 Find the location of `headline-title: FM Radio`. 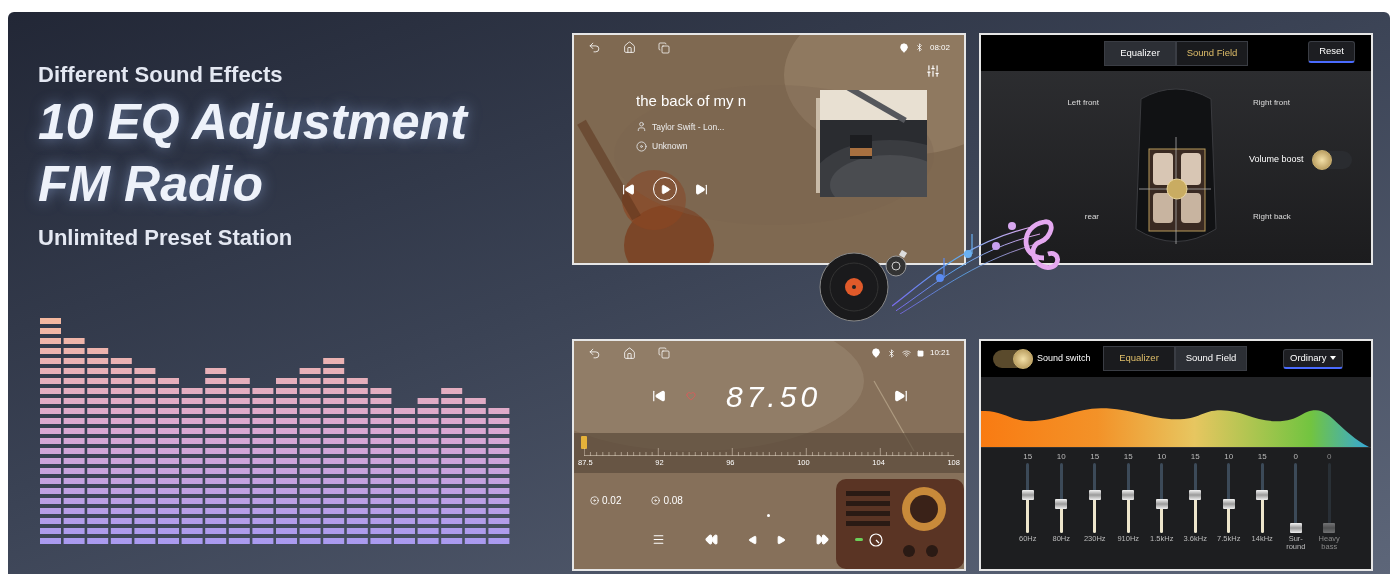

headline-title: FM Radio is located at coordinates (151, 184).